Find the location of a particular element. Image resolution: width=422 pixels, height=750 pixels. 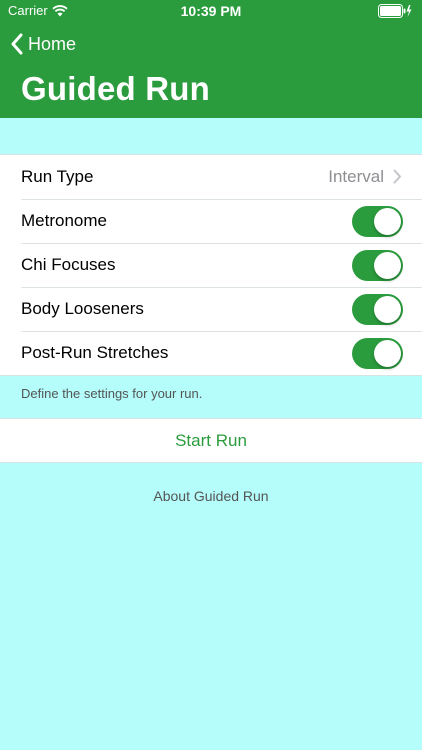

start-run-button: Start Run is located at coordinates (211, 440).